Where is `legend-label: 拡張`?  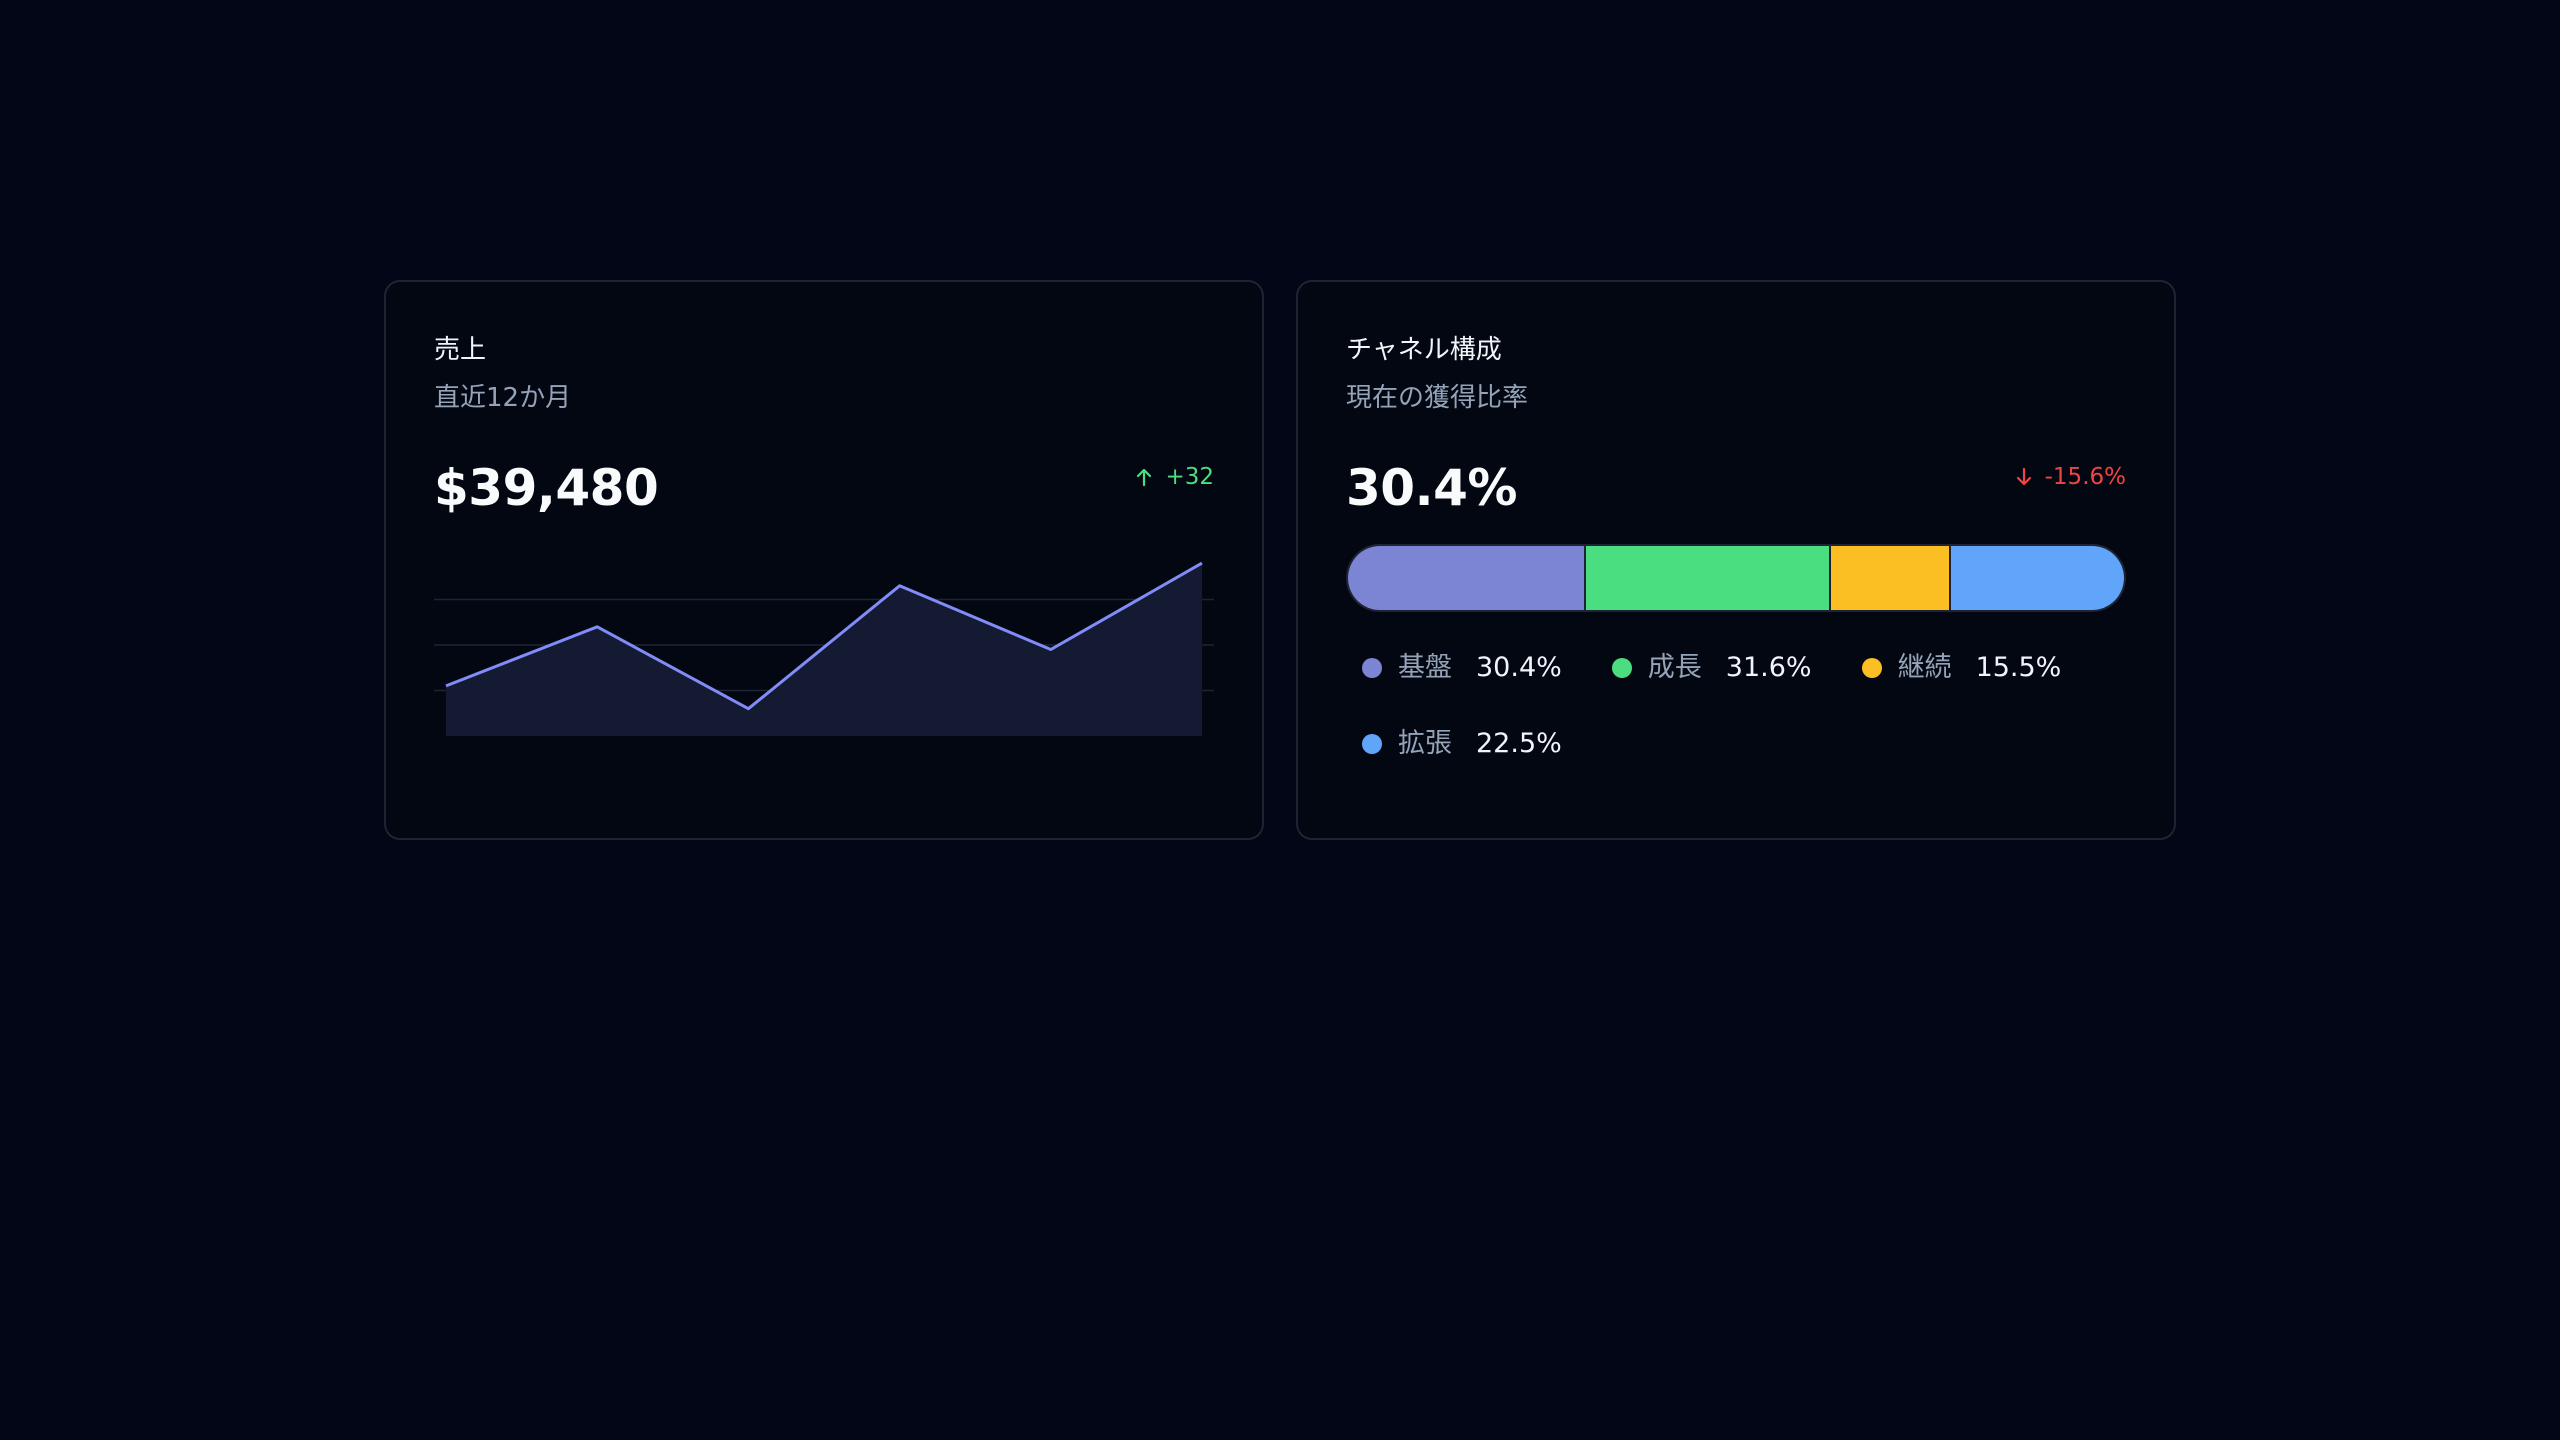
legend-label: 拡張 is located at coordinates (1425, 743).